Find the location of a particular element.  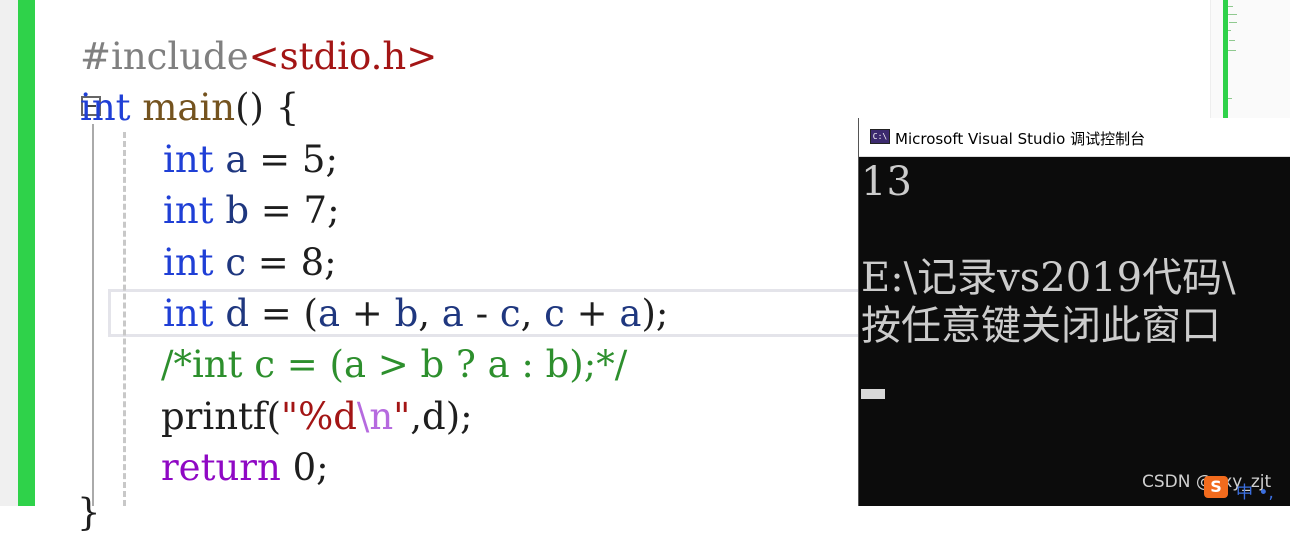

string-literal: "%d is located at coordinates (319, 416).